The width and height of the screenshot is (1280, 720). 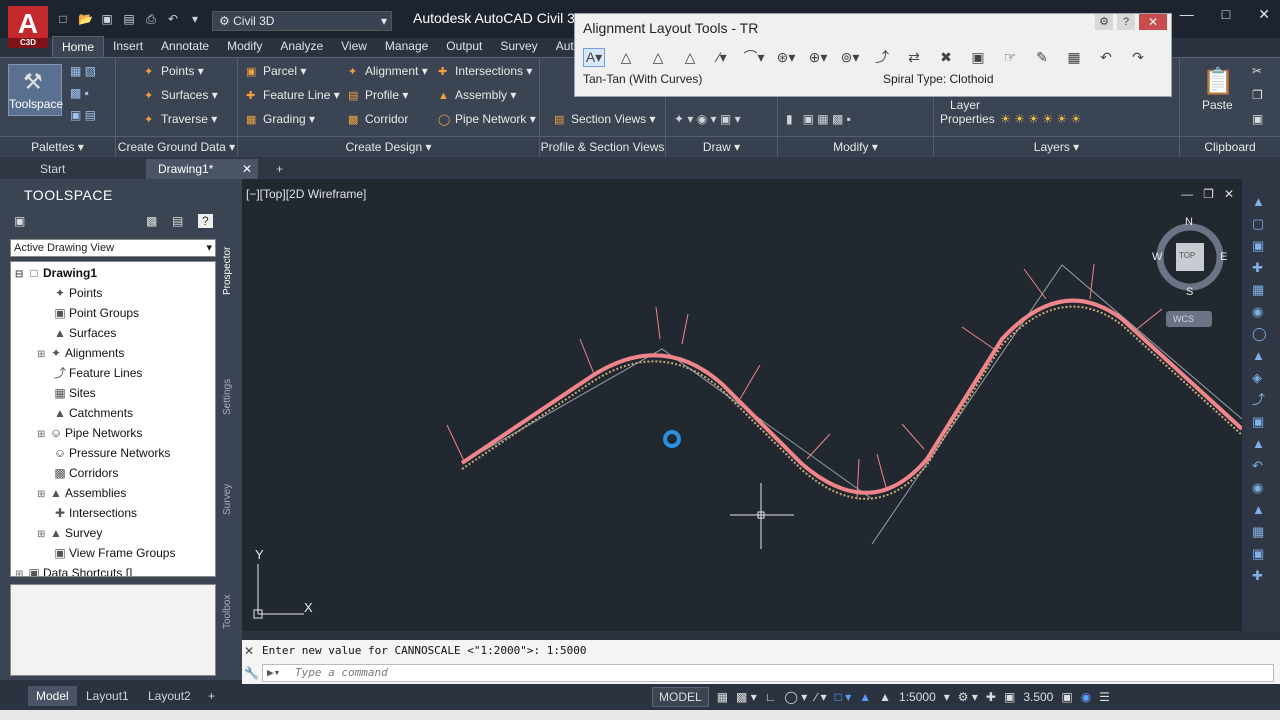 I want to click on side-tab-prospector: Prospector, so click(x=230, y=267).